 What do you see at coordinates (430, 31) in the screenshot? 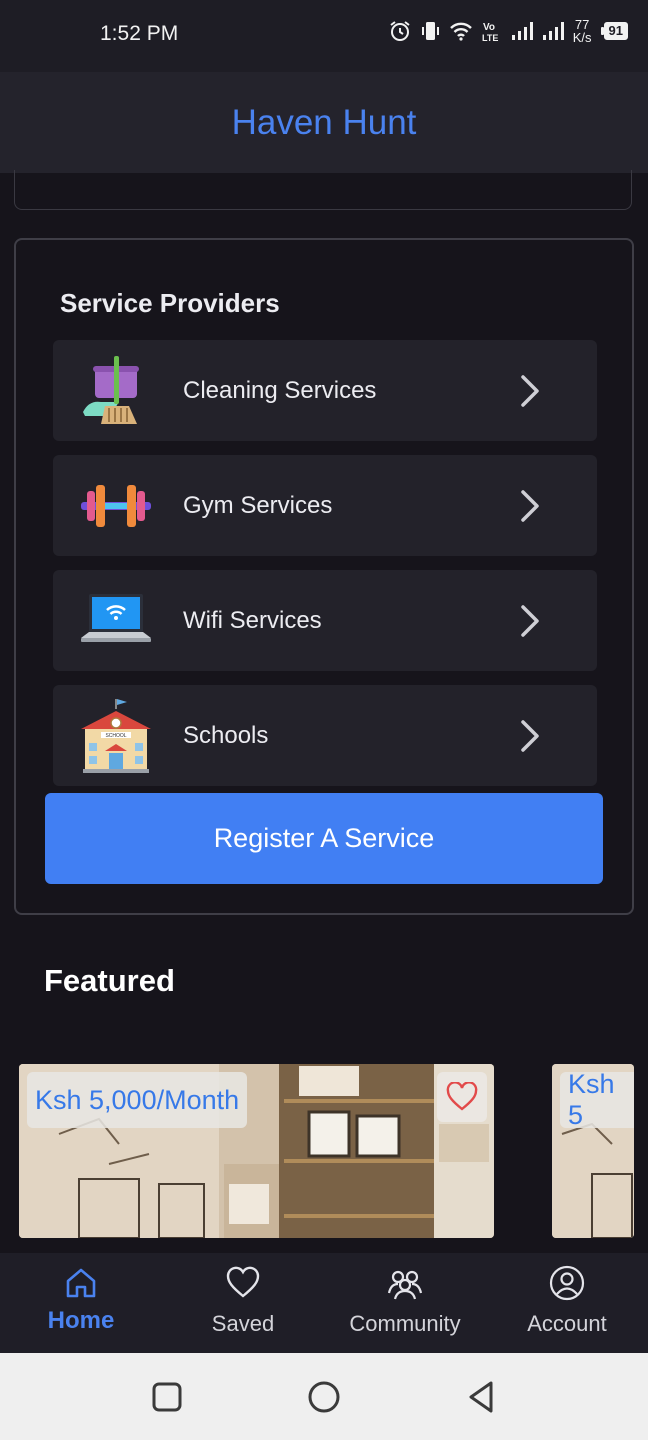
I see `vibrate-icon` at bounding box center [430, 31].